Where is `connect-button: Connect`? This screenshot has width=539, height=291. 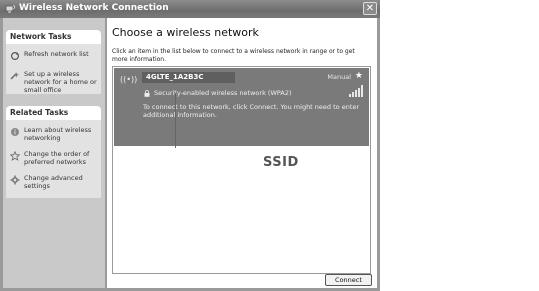 connect-button: Connect is located at coordinates (348, 280).